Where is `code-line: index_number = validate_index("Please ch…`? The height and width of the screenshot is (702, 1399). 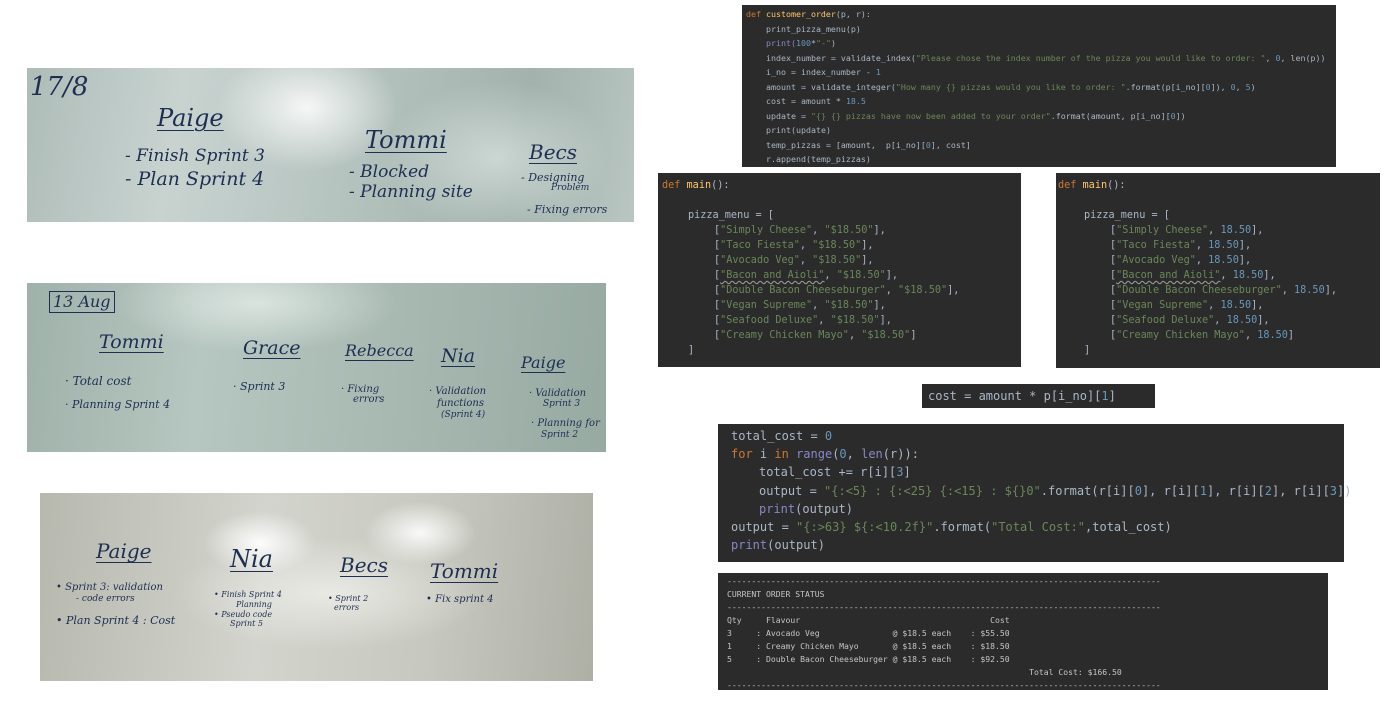 code-line: index_number = validate_index("Please ch… is located at coordinates (1041, 58).